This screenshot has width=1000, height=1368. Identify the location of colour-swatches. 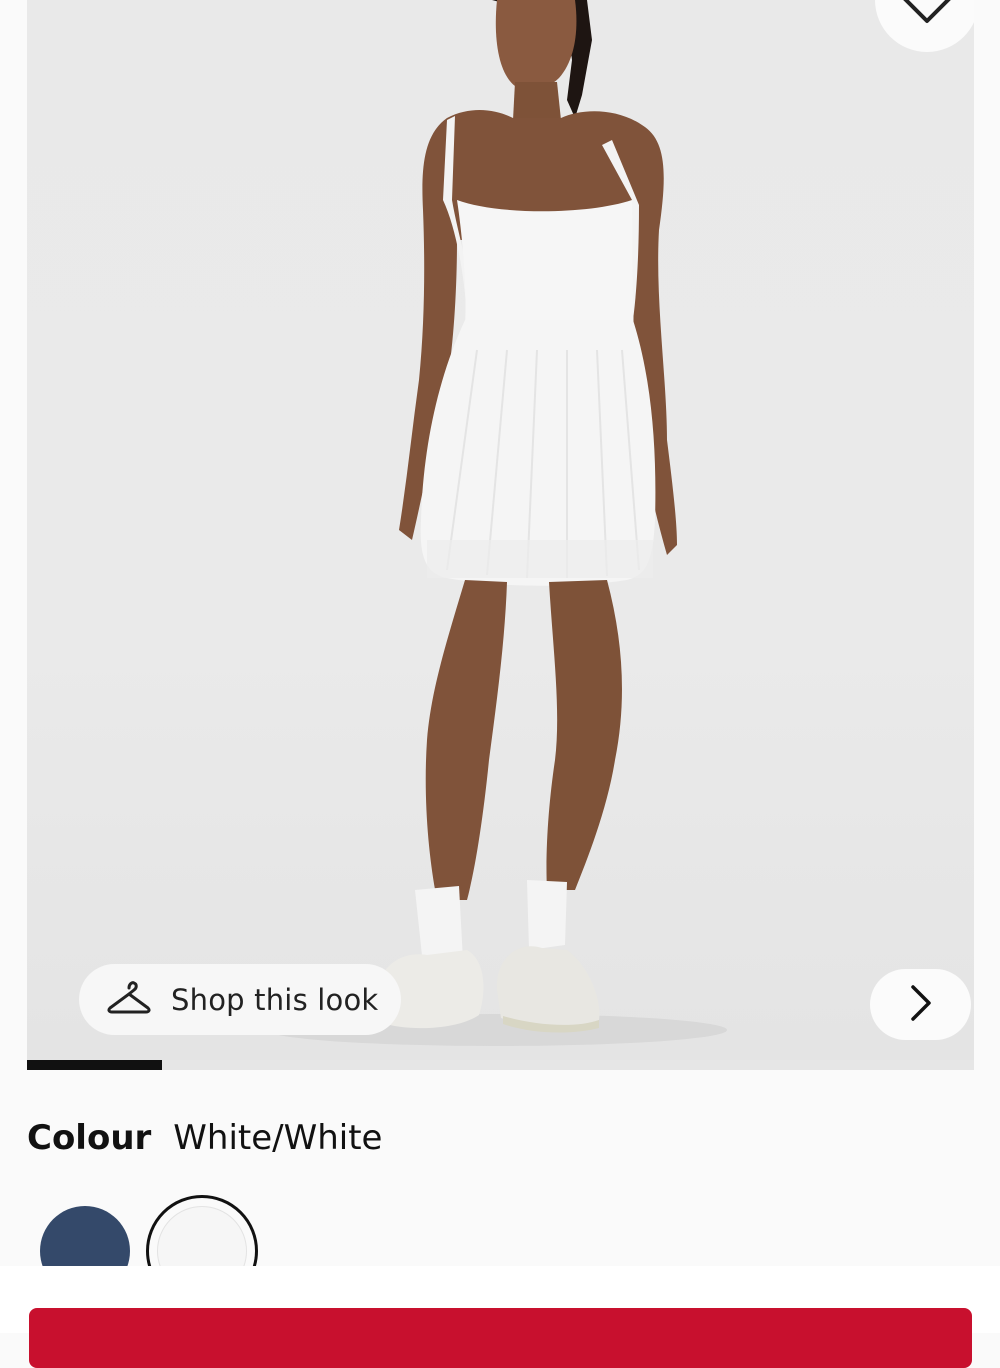
(500, 1228).